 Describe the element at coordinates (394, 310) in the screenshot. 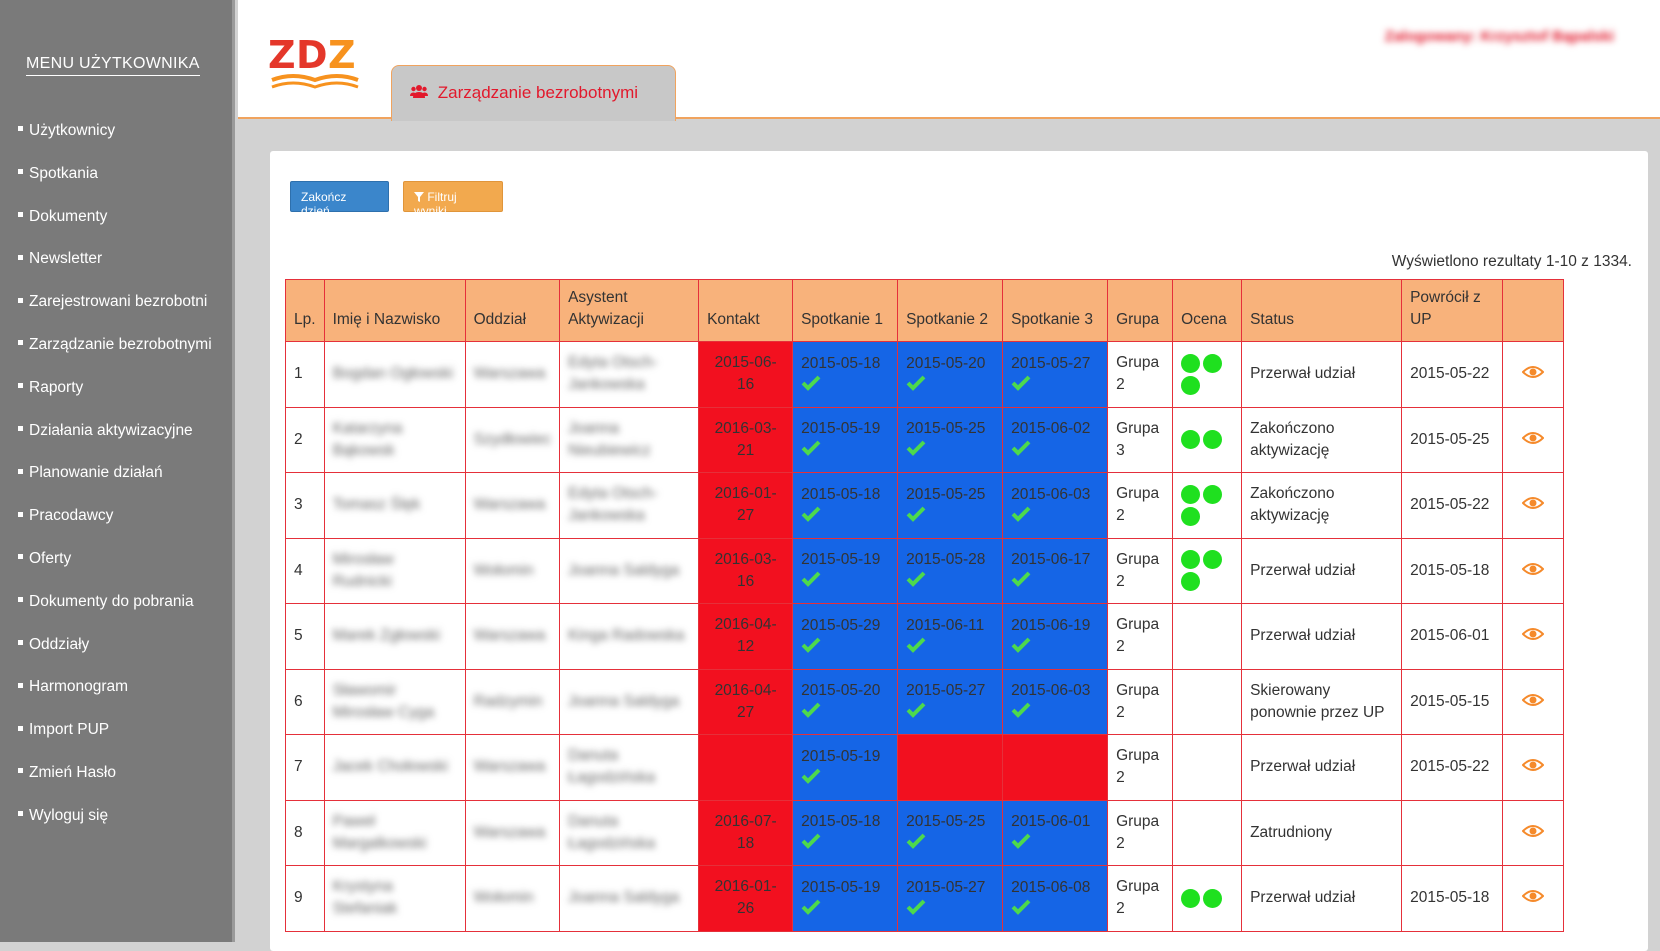

I see `column-header: Imię i Nazwisko` at that location.